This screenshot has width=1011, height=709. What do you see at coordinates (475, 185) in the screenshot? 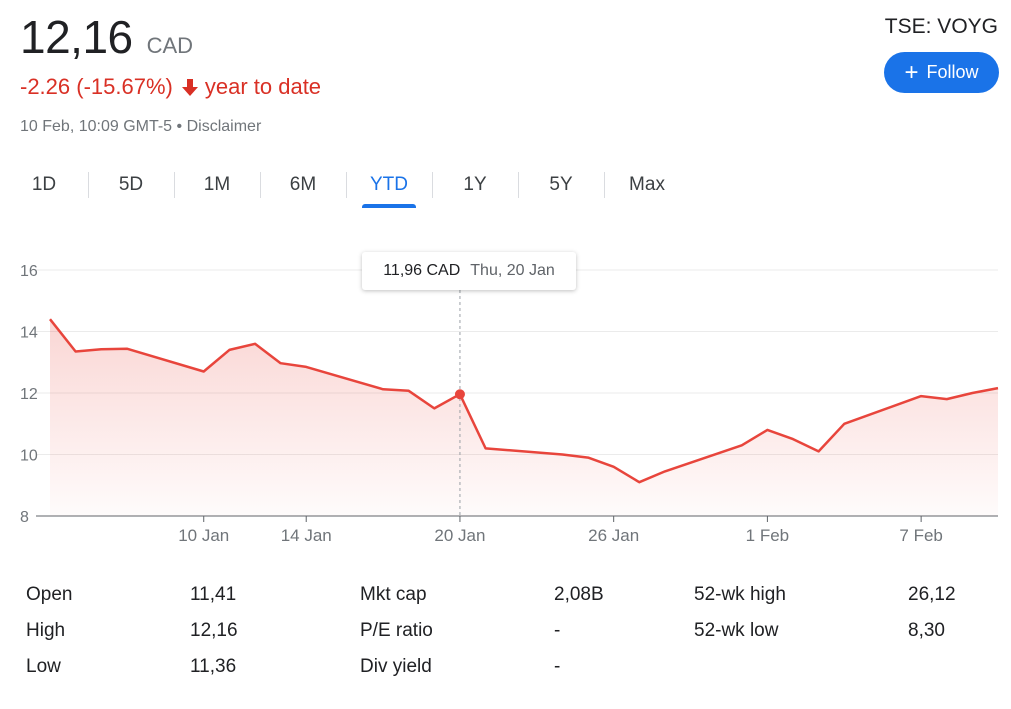
I see `tab-1y: 1Y` at bounding box center [475, 185].